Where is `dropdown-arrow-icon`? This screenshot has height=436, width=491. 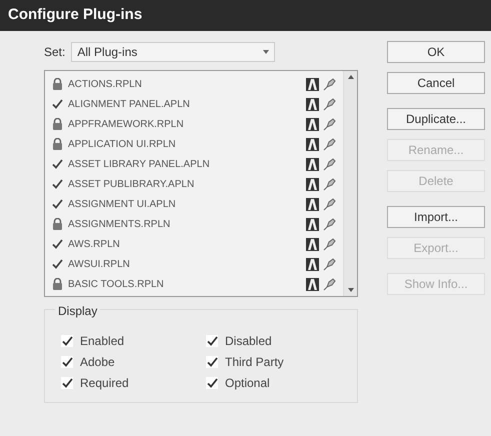 dropdown-arrow-icon is located at coordinates (266, 52).